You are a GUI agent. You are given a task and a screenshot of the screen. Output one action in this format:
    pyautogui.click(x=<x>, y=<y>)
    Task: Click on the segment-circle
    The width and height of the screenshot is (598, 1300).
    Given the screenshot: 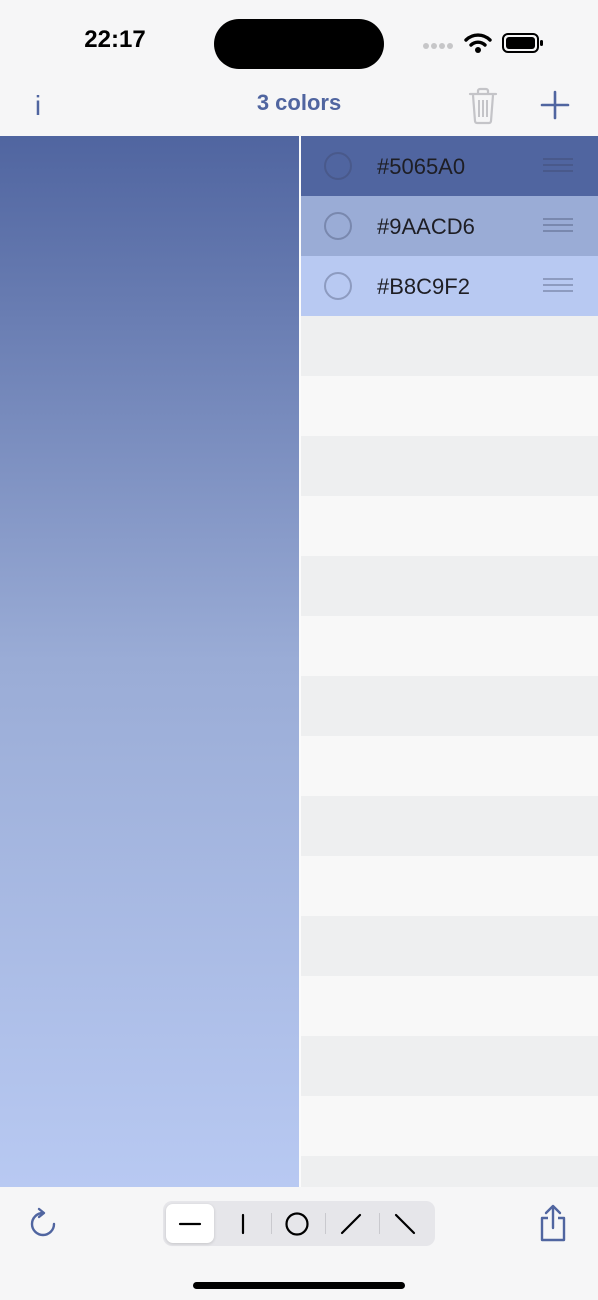 What is the action you would take?
    pyautogui.click(x=297, y=1223)
    